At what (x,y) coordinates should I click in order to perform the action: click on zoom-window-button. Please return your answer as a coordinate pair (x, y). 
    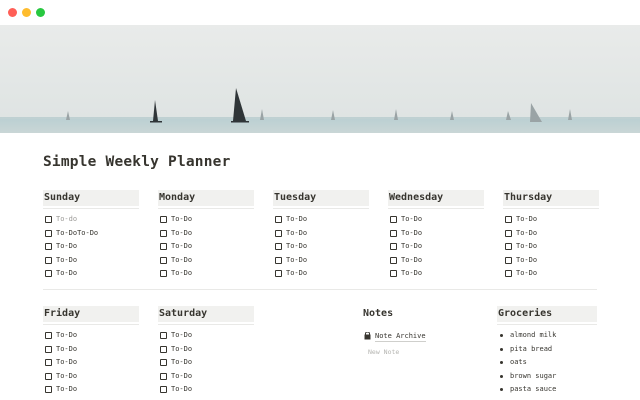
    Looking at the image, I should click on (40, 12).